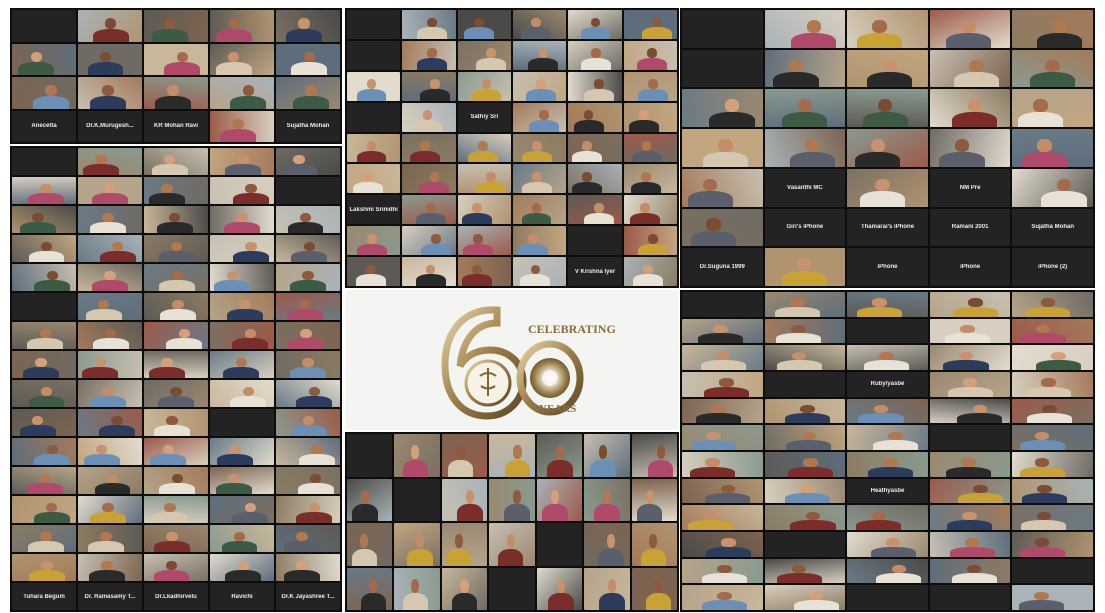 The width and height of the screenshot is (1105, 613). I want to click on participant-name-tile: Ravichi, so click(242, 596).